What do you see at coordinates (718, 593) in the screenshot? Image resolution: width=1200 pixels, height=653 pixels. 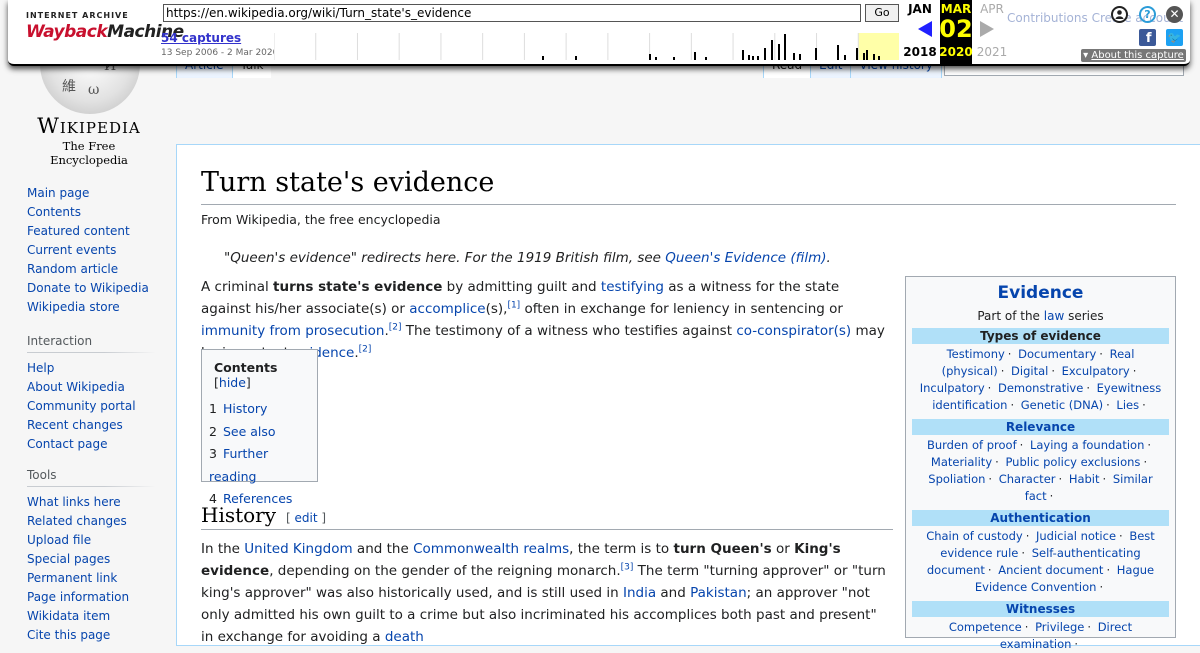 I see `link-pakistan: Pakistan` at bounding box center [718, 593].